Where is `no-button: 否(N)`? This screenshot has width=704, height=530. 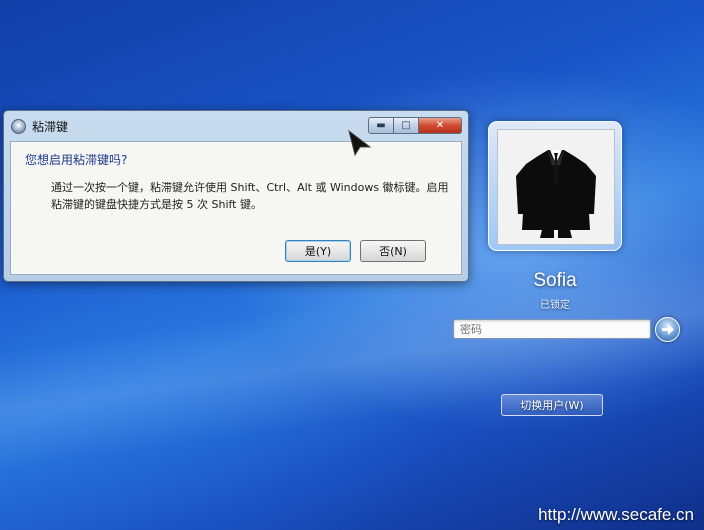
no-button: 否(N) is located at coordinates (393, 251).